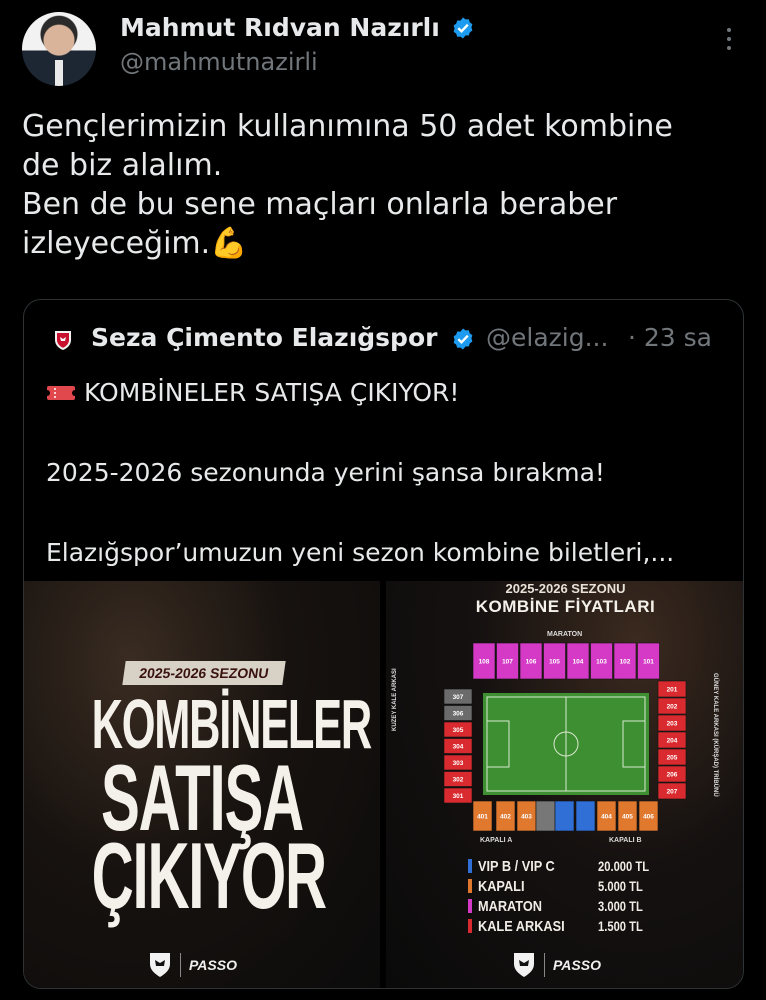 The height and width of the screenshot is (1000, 766). What do you see at coordinates (122, 165) in the screenshot?
I see `tweet-line: de biz alalım.` at bounding box center [122, 165].